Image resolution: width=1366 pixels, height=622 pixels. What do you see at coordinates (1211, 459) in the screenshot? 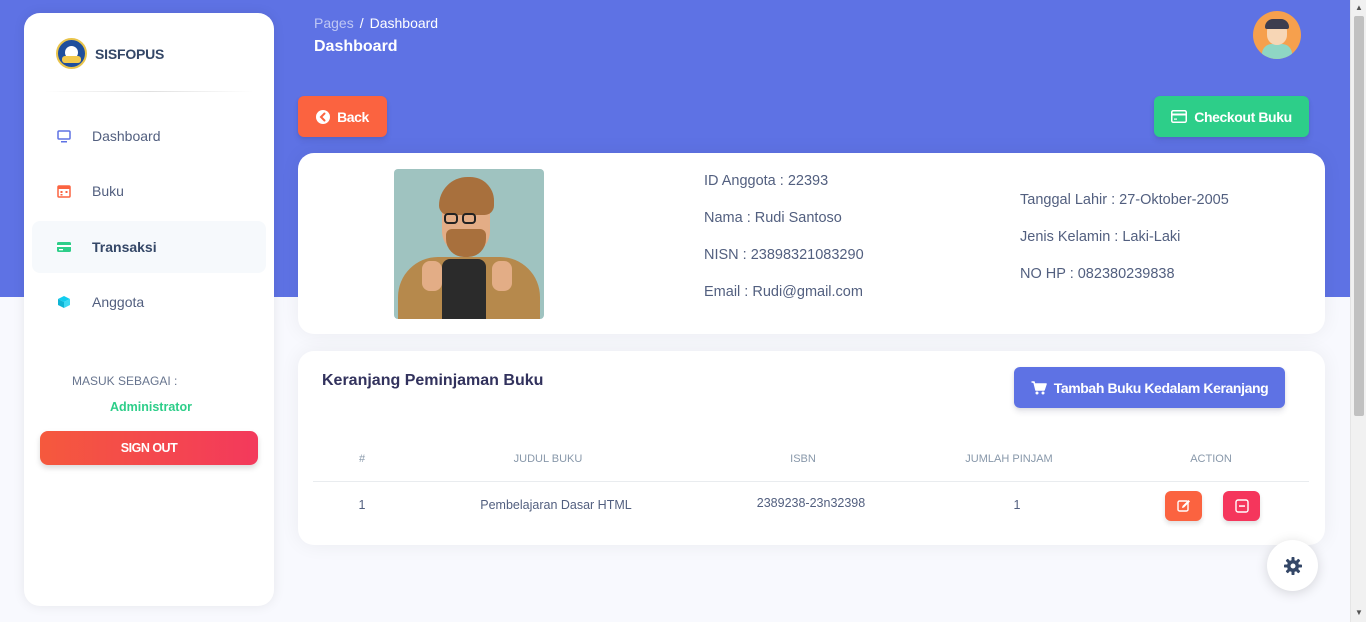
I see `column-header-action: ACTION` at bounding box center [1211, 459].